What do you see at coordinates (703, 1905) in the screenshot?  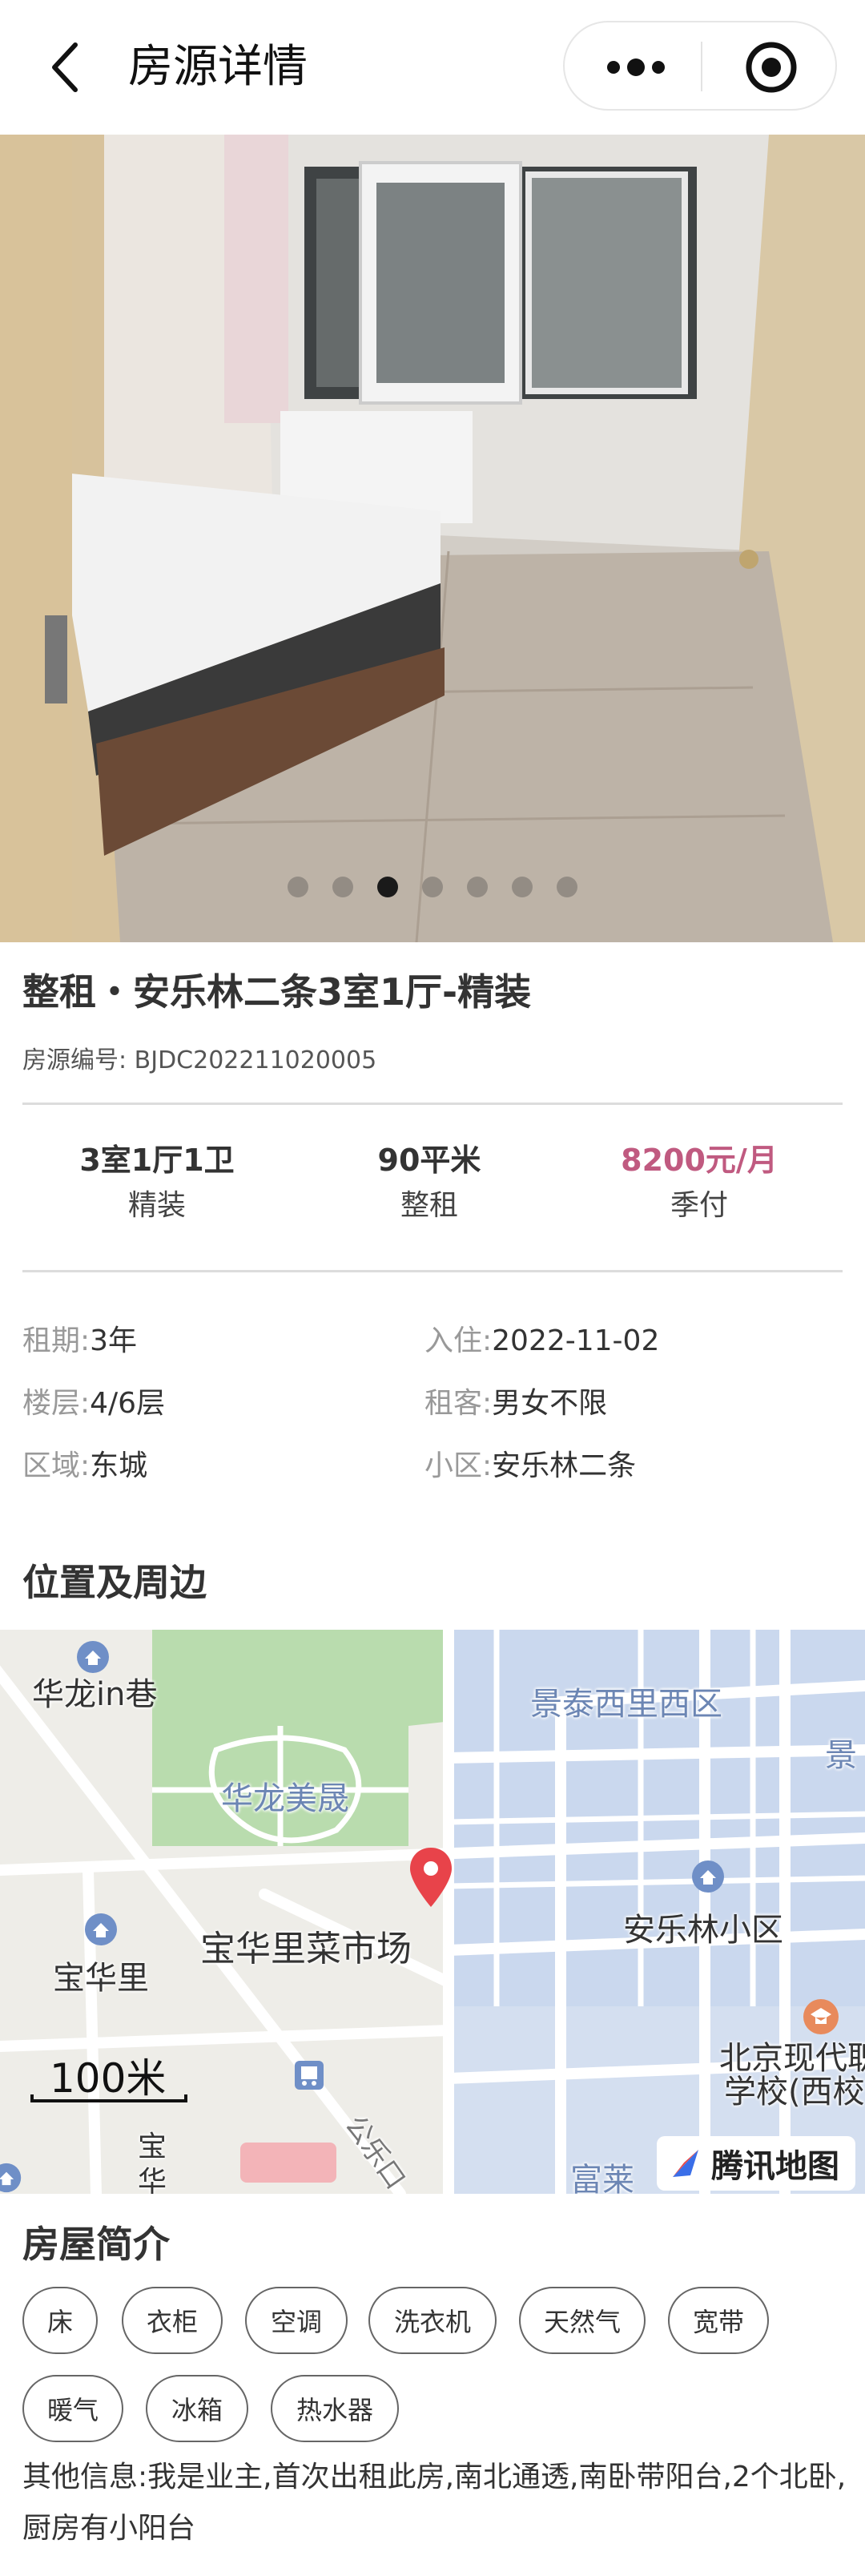 I see `poi-anlelin: 安乐林小区` at bounding box center [703, 1905].